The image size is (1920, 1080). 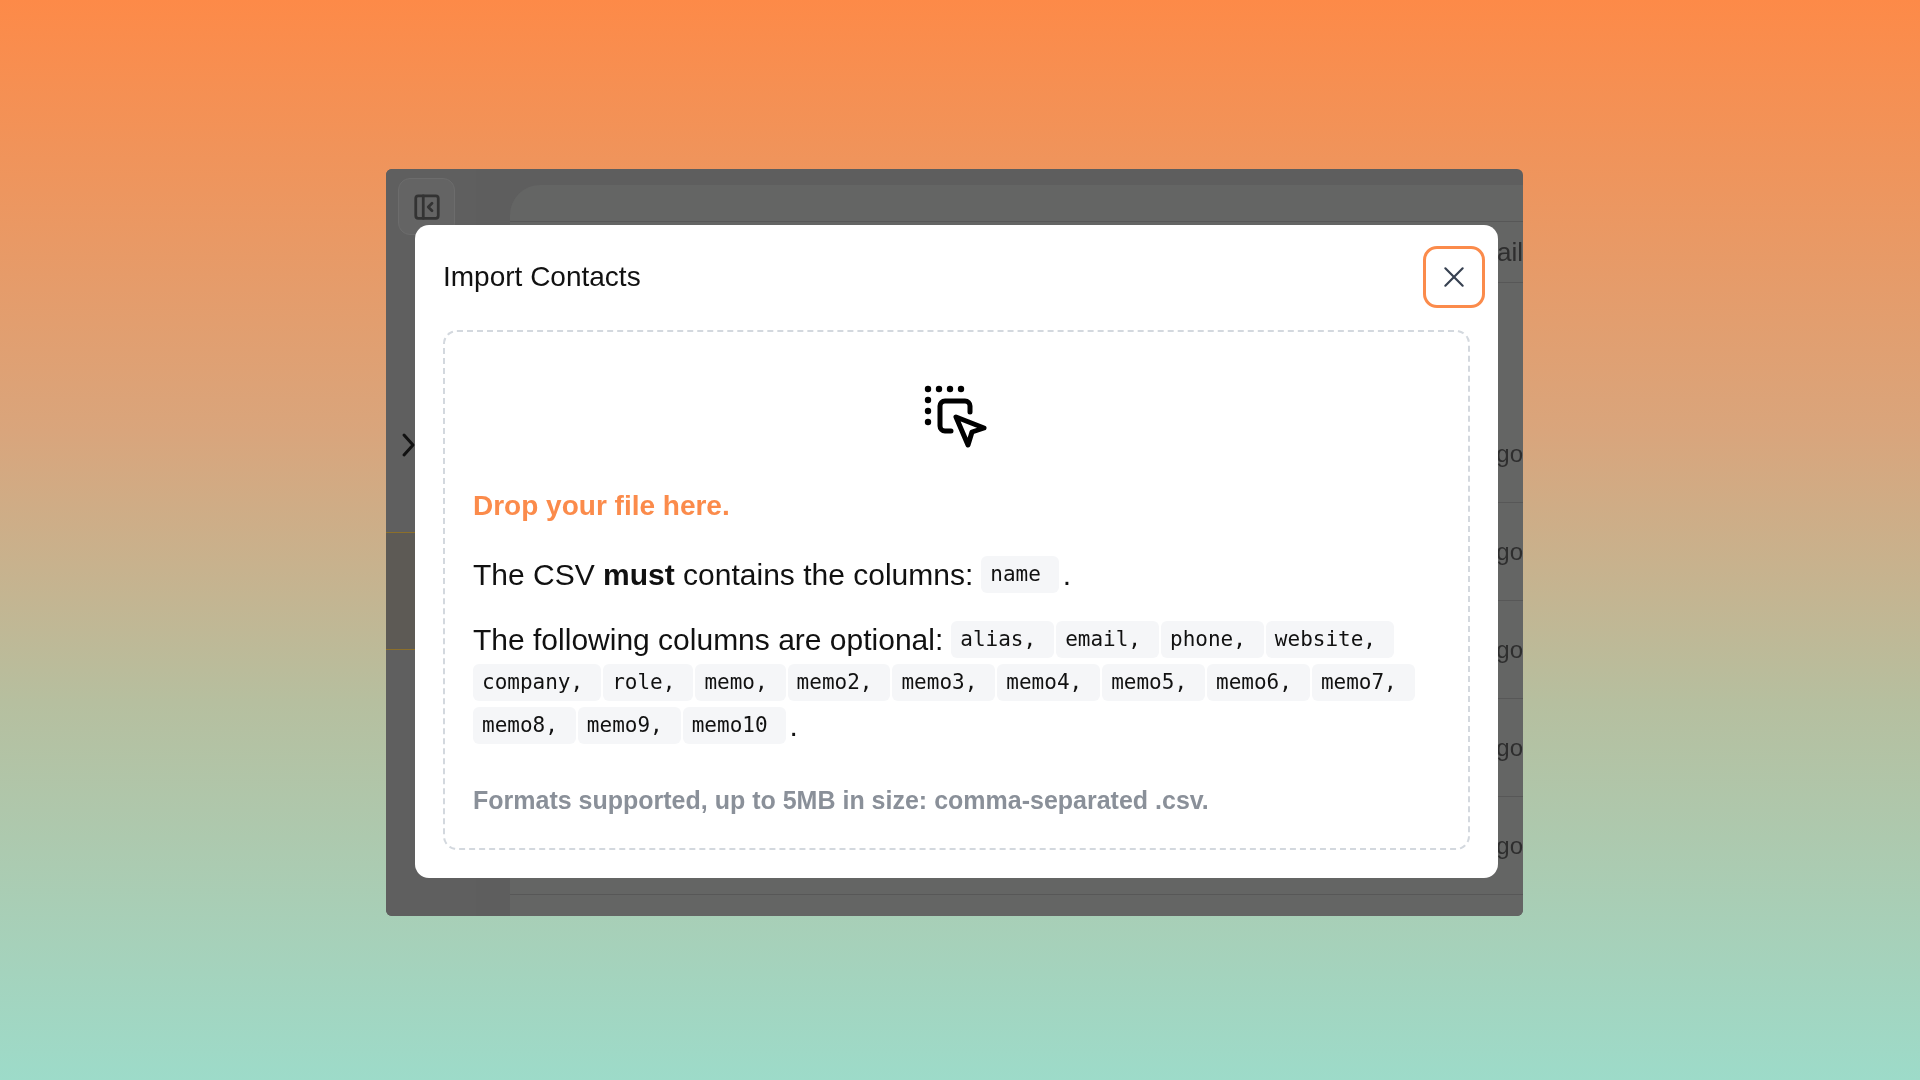 I want to click on column-name: role,, so click(x=648, y=682).